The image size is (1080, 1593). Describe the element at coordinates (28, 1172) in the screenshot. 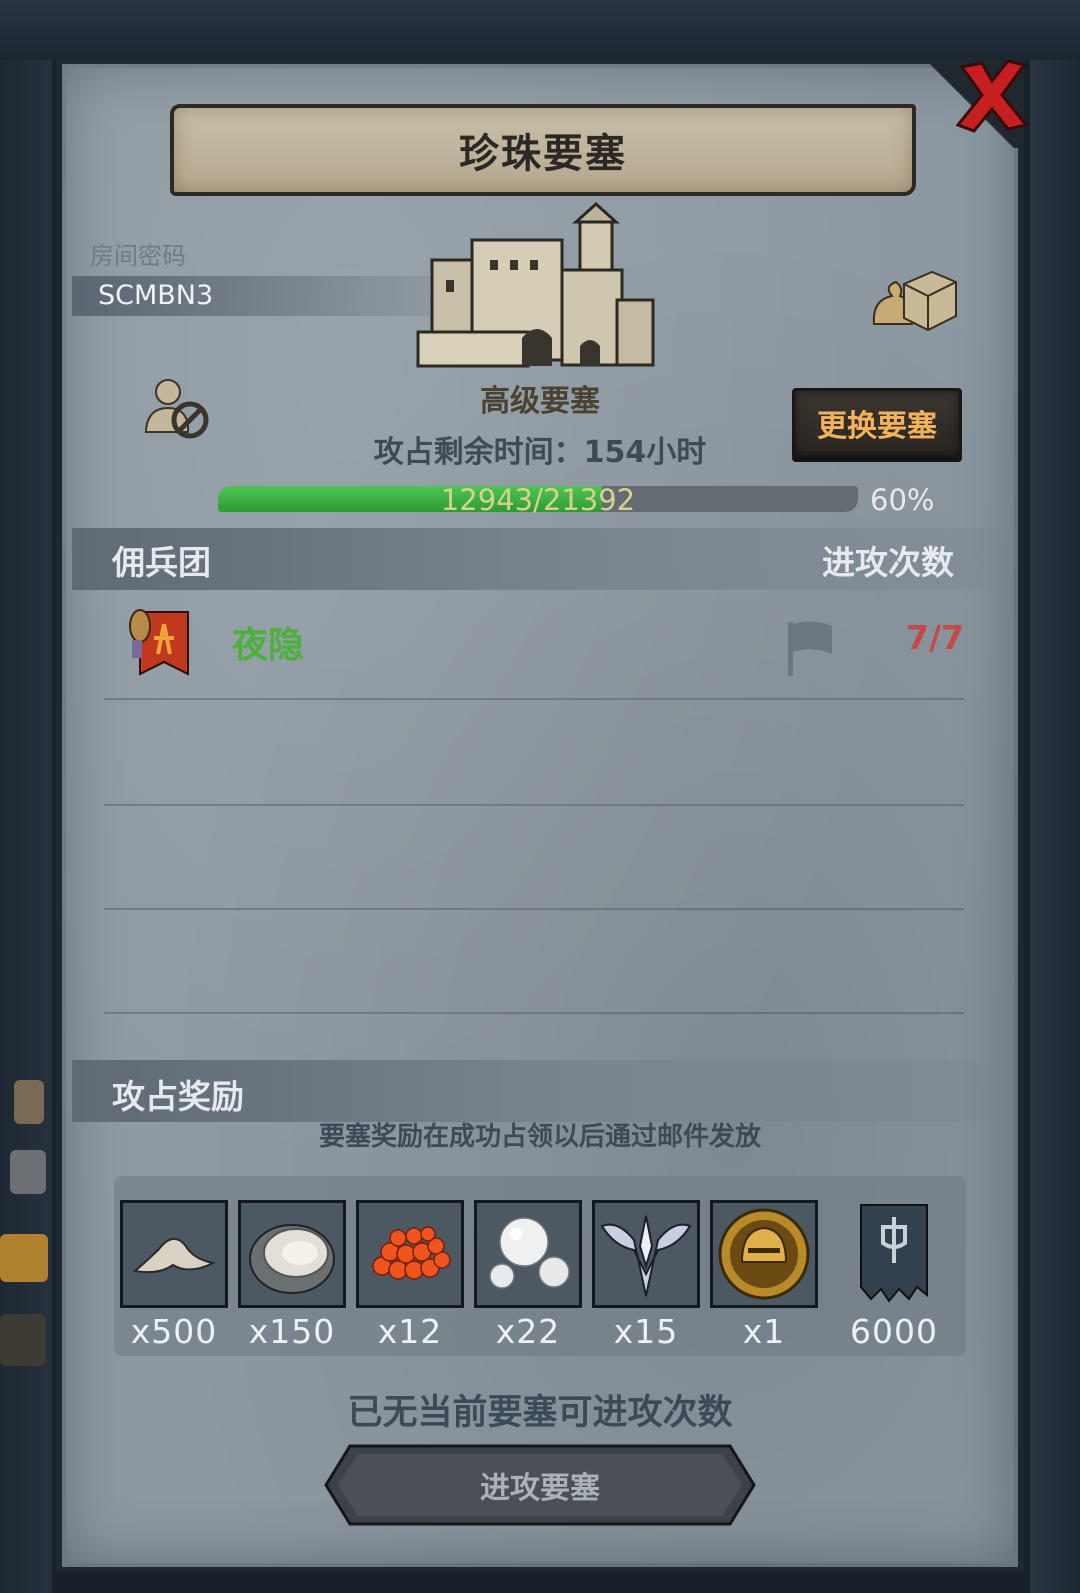

I see `robot-icon` at that location.